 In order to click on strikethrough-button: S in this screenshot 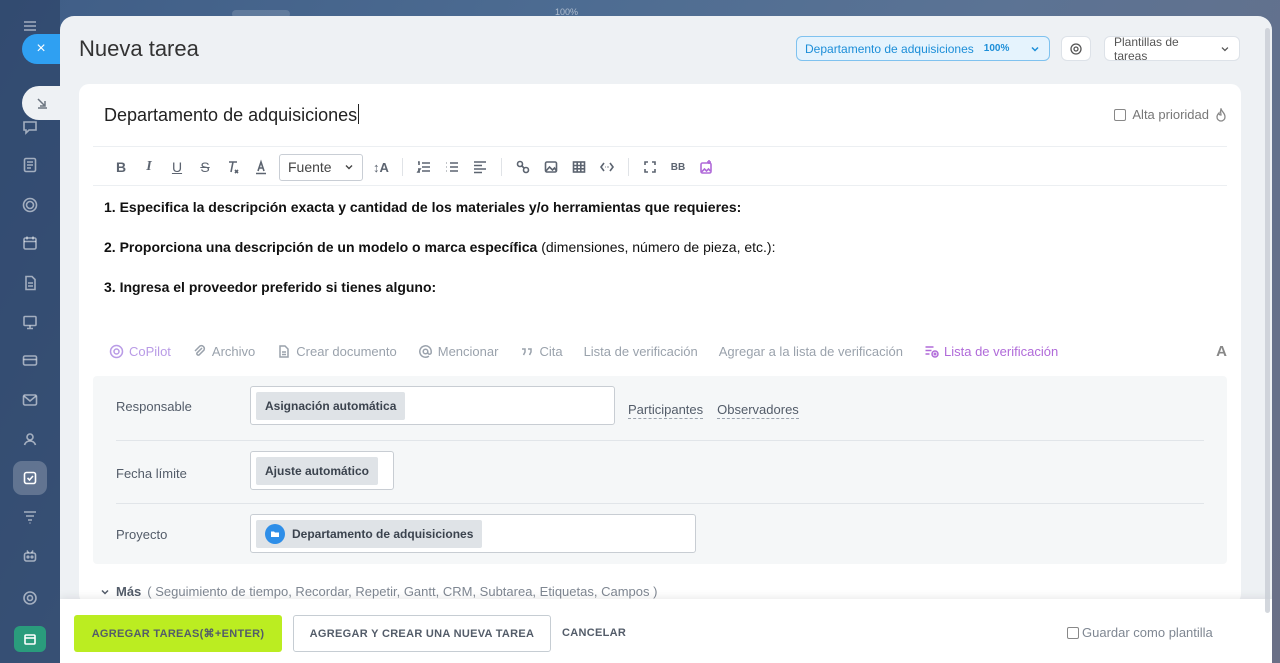, I will do `click(205, 167)`.